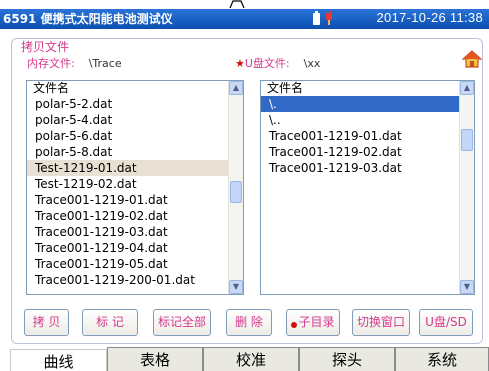 This screenshot has height=371, width=489. What do you see at coordinates (472, 59) in the screenshot?
I see `home-icon` at bounding box center [472, 59].